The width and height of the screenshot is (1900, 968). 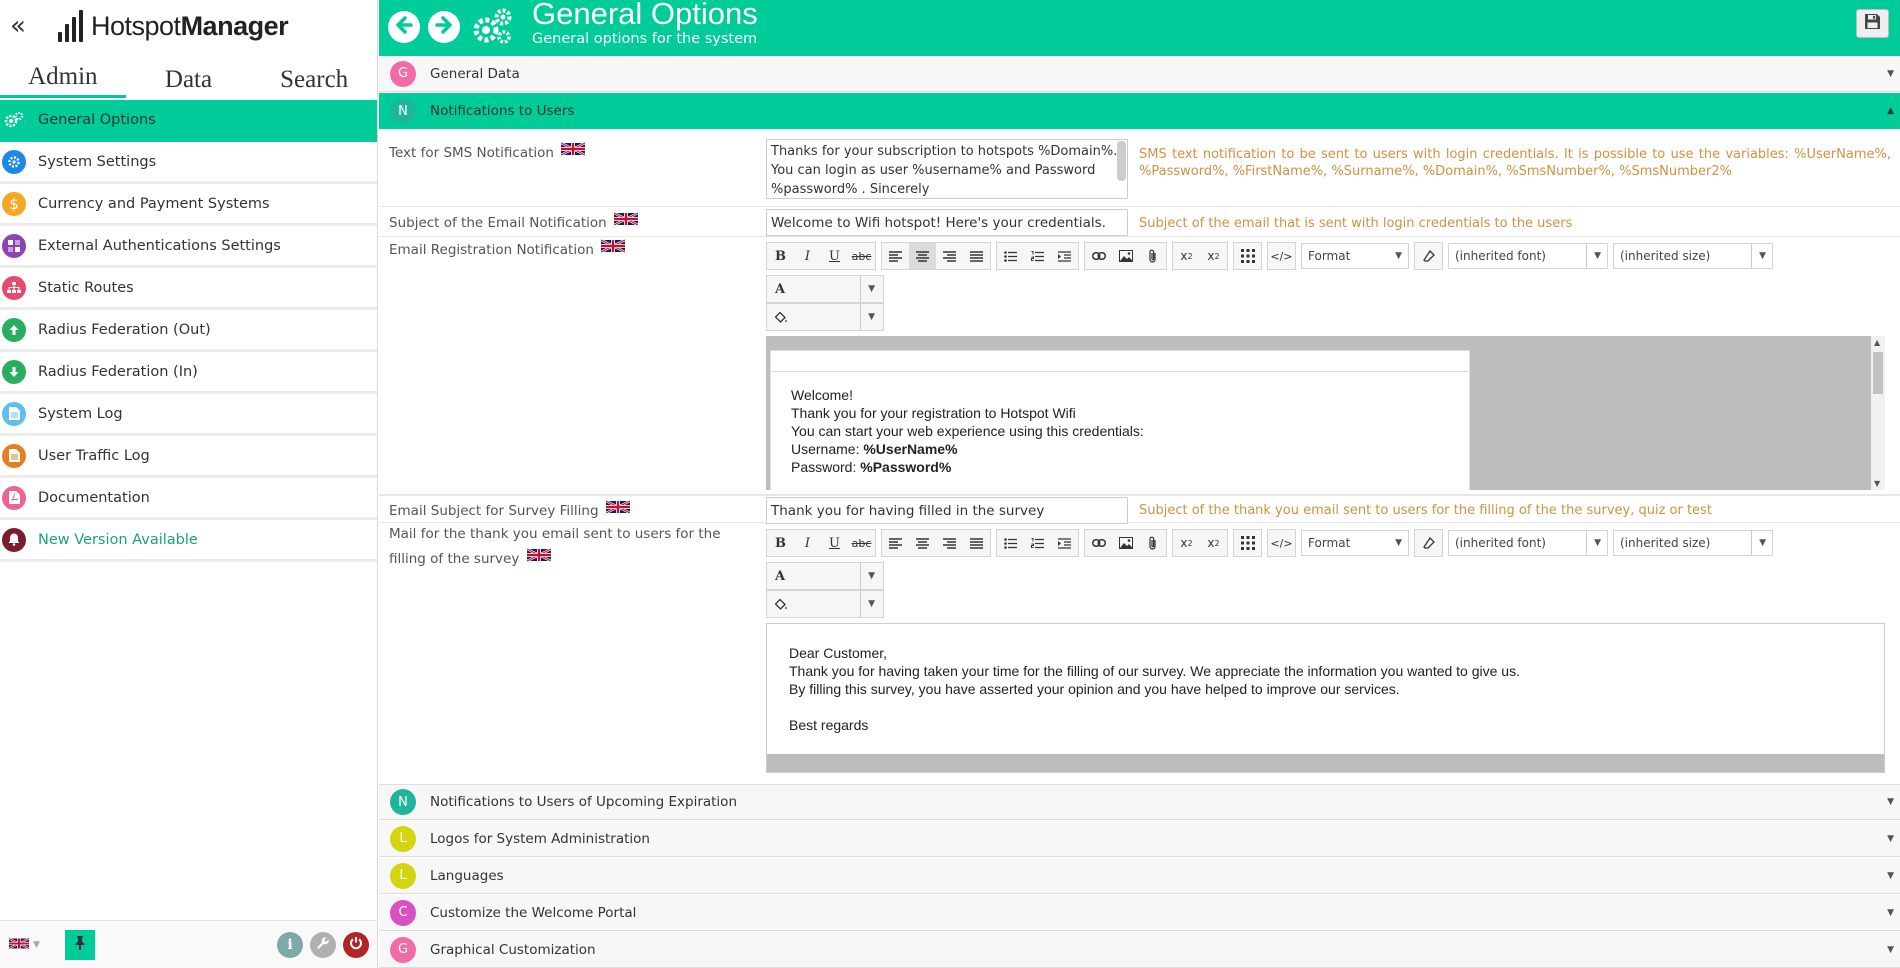 I want to click on field-label: Email Subject for Survey Filling, so click(x=510, y=511).